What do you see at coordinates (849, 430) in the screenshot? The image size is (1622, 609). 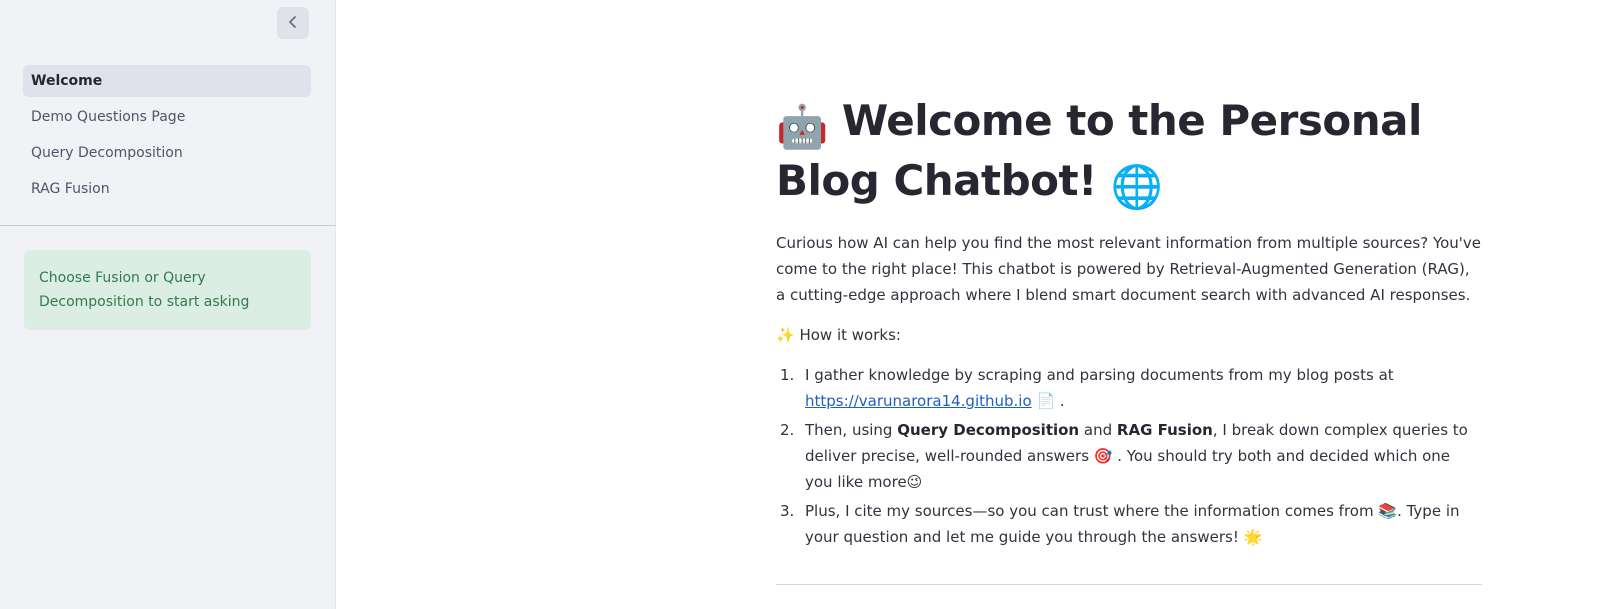 I see `step-text-part: Then, using` at bounding box center [849, 430].